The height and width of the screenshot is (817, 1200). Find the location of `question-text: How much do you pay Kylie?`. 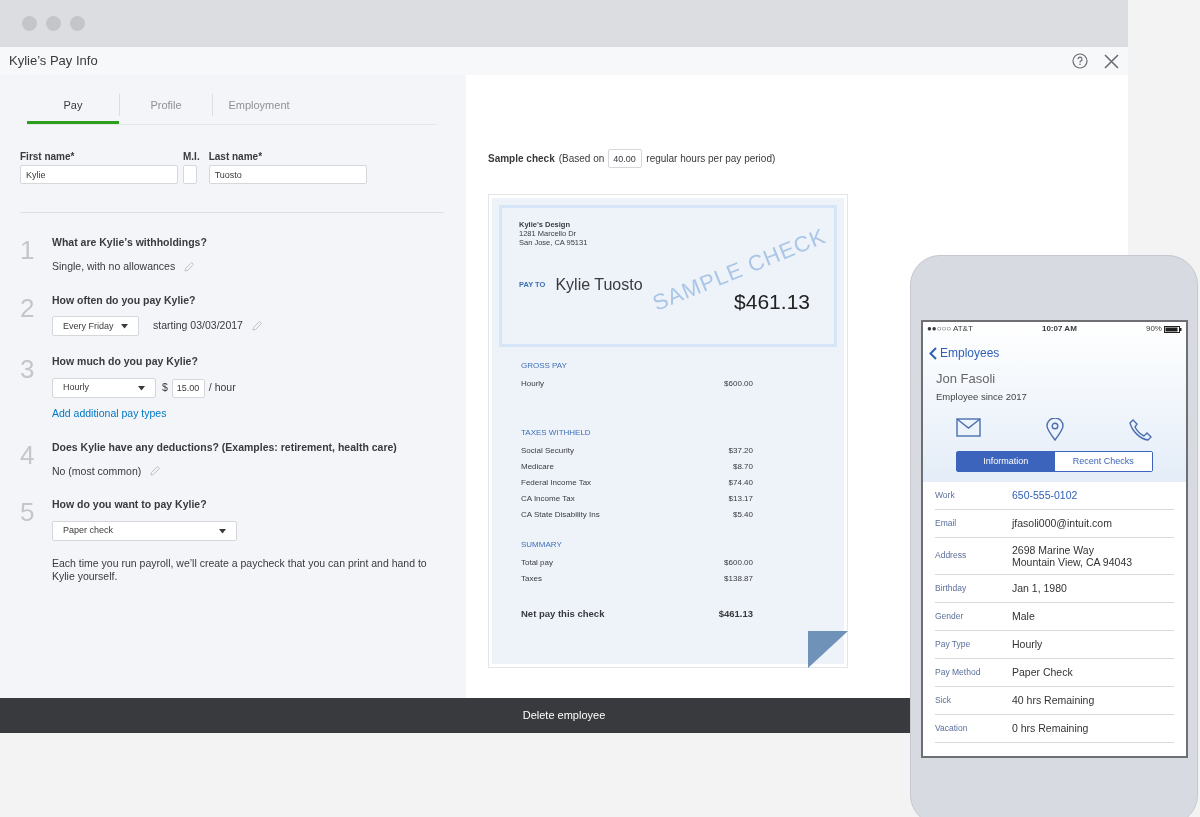

question-text: How much do you pay Kylie? is located at coordinates (125, 362).